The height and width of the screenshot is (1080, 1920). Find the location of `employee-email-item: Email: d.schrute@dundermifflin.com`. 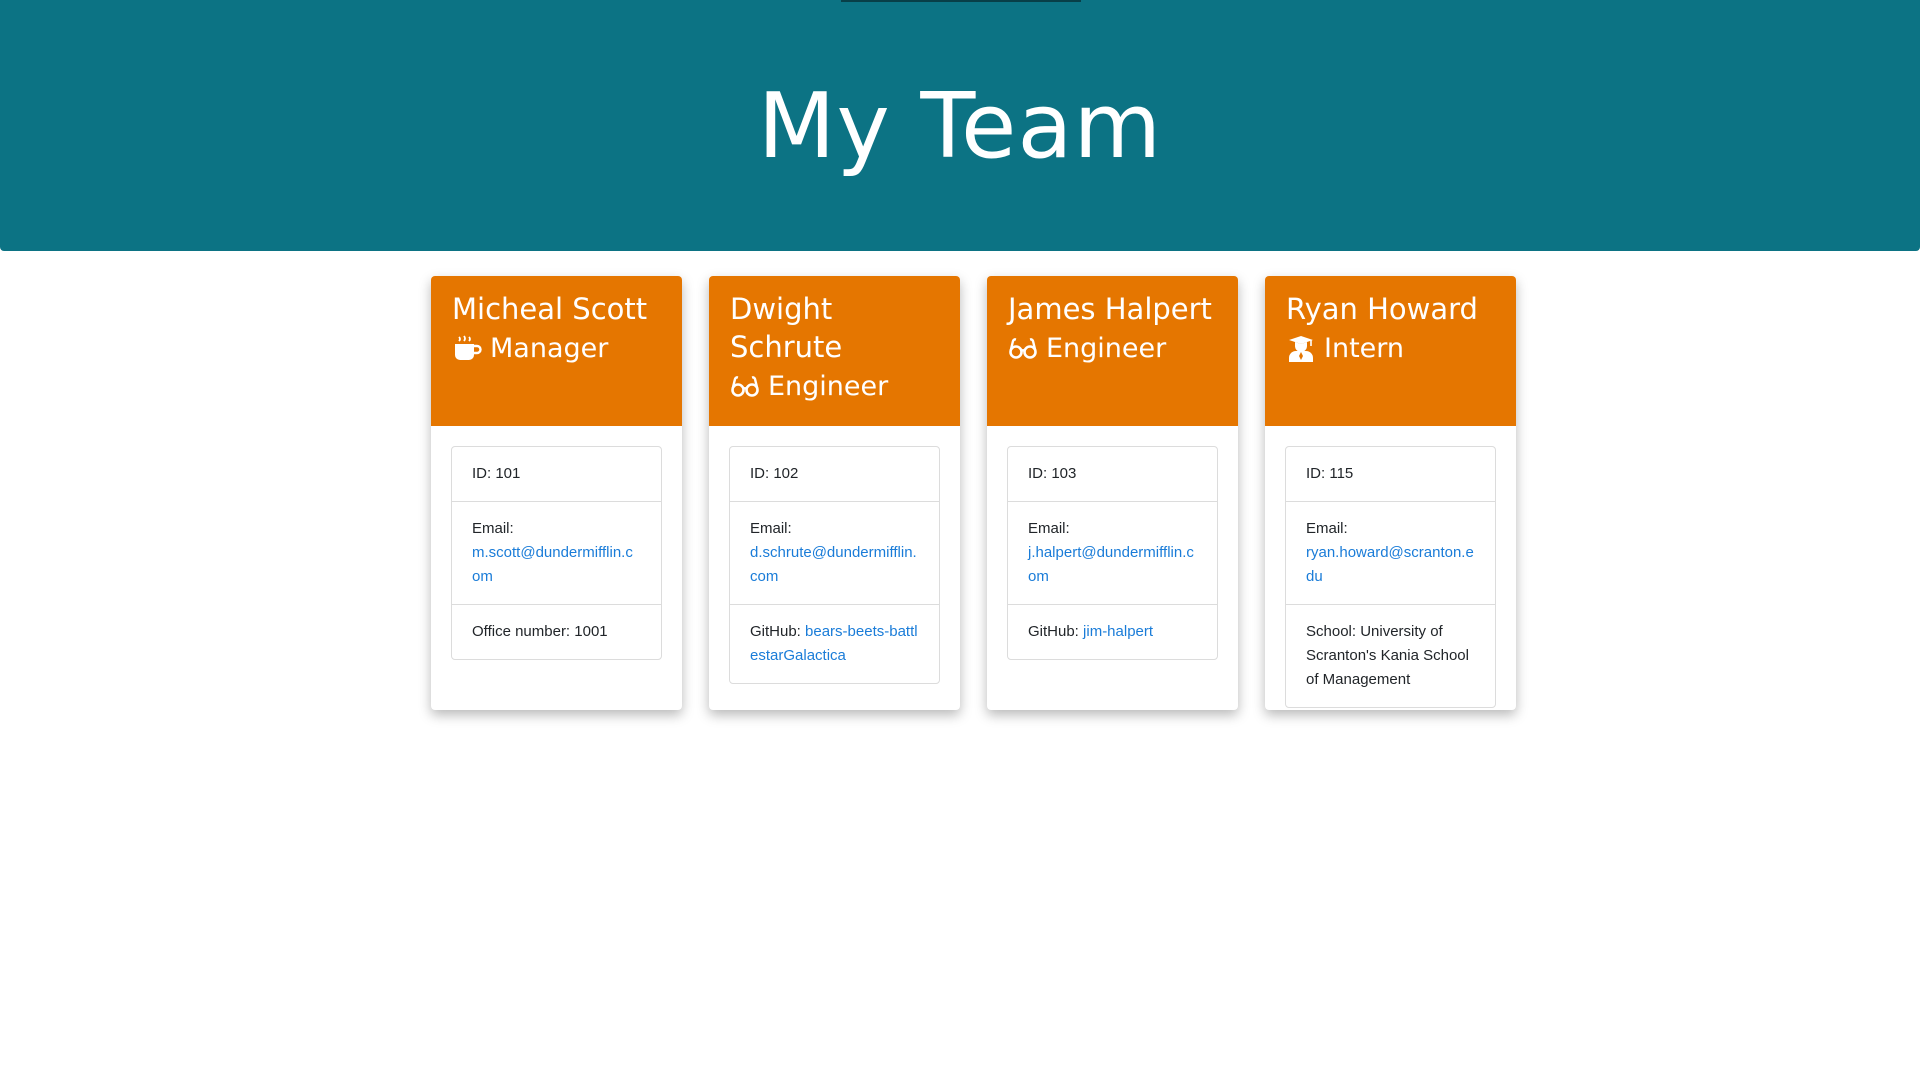

employee-email-item: Email: d.schrute@dundermifflin.com is located at coordinates (834, 553).